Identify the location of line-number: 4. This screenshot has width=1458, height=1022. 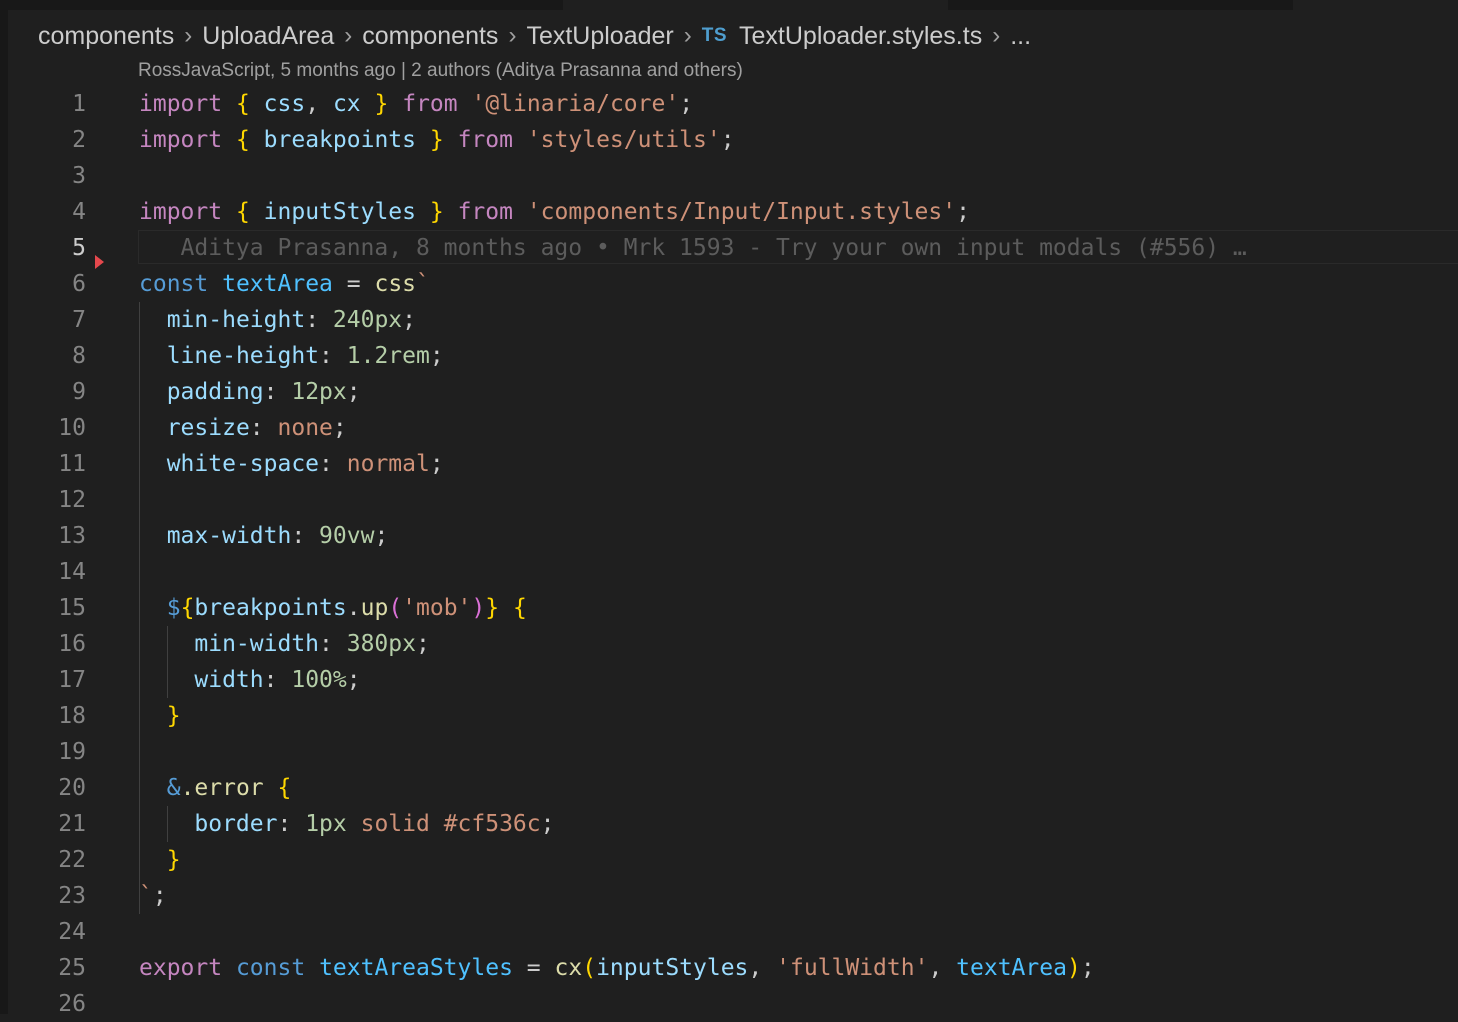
(79, 212).